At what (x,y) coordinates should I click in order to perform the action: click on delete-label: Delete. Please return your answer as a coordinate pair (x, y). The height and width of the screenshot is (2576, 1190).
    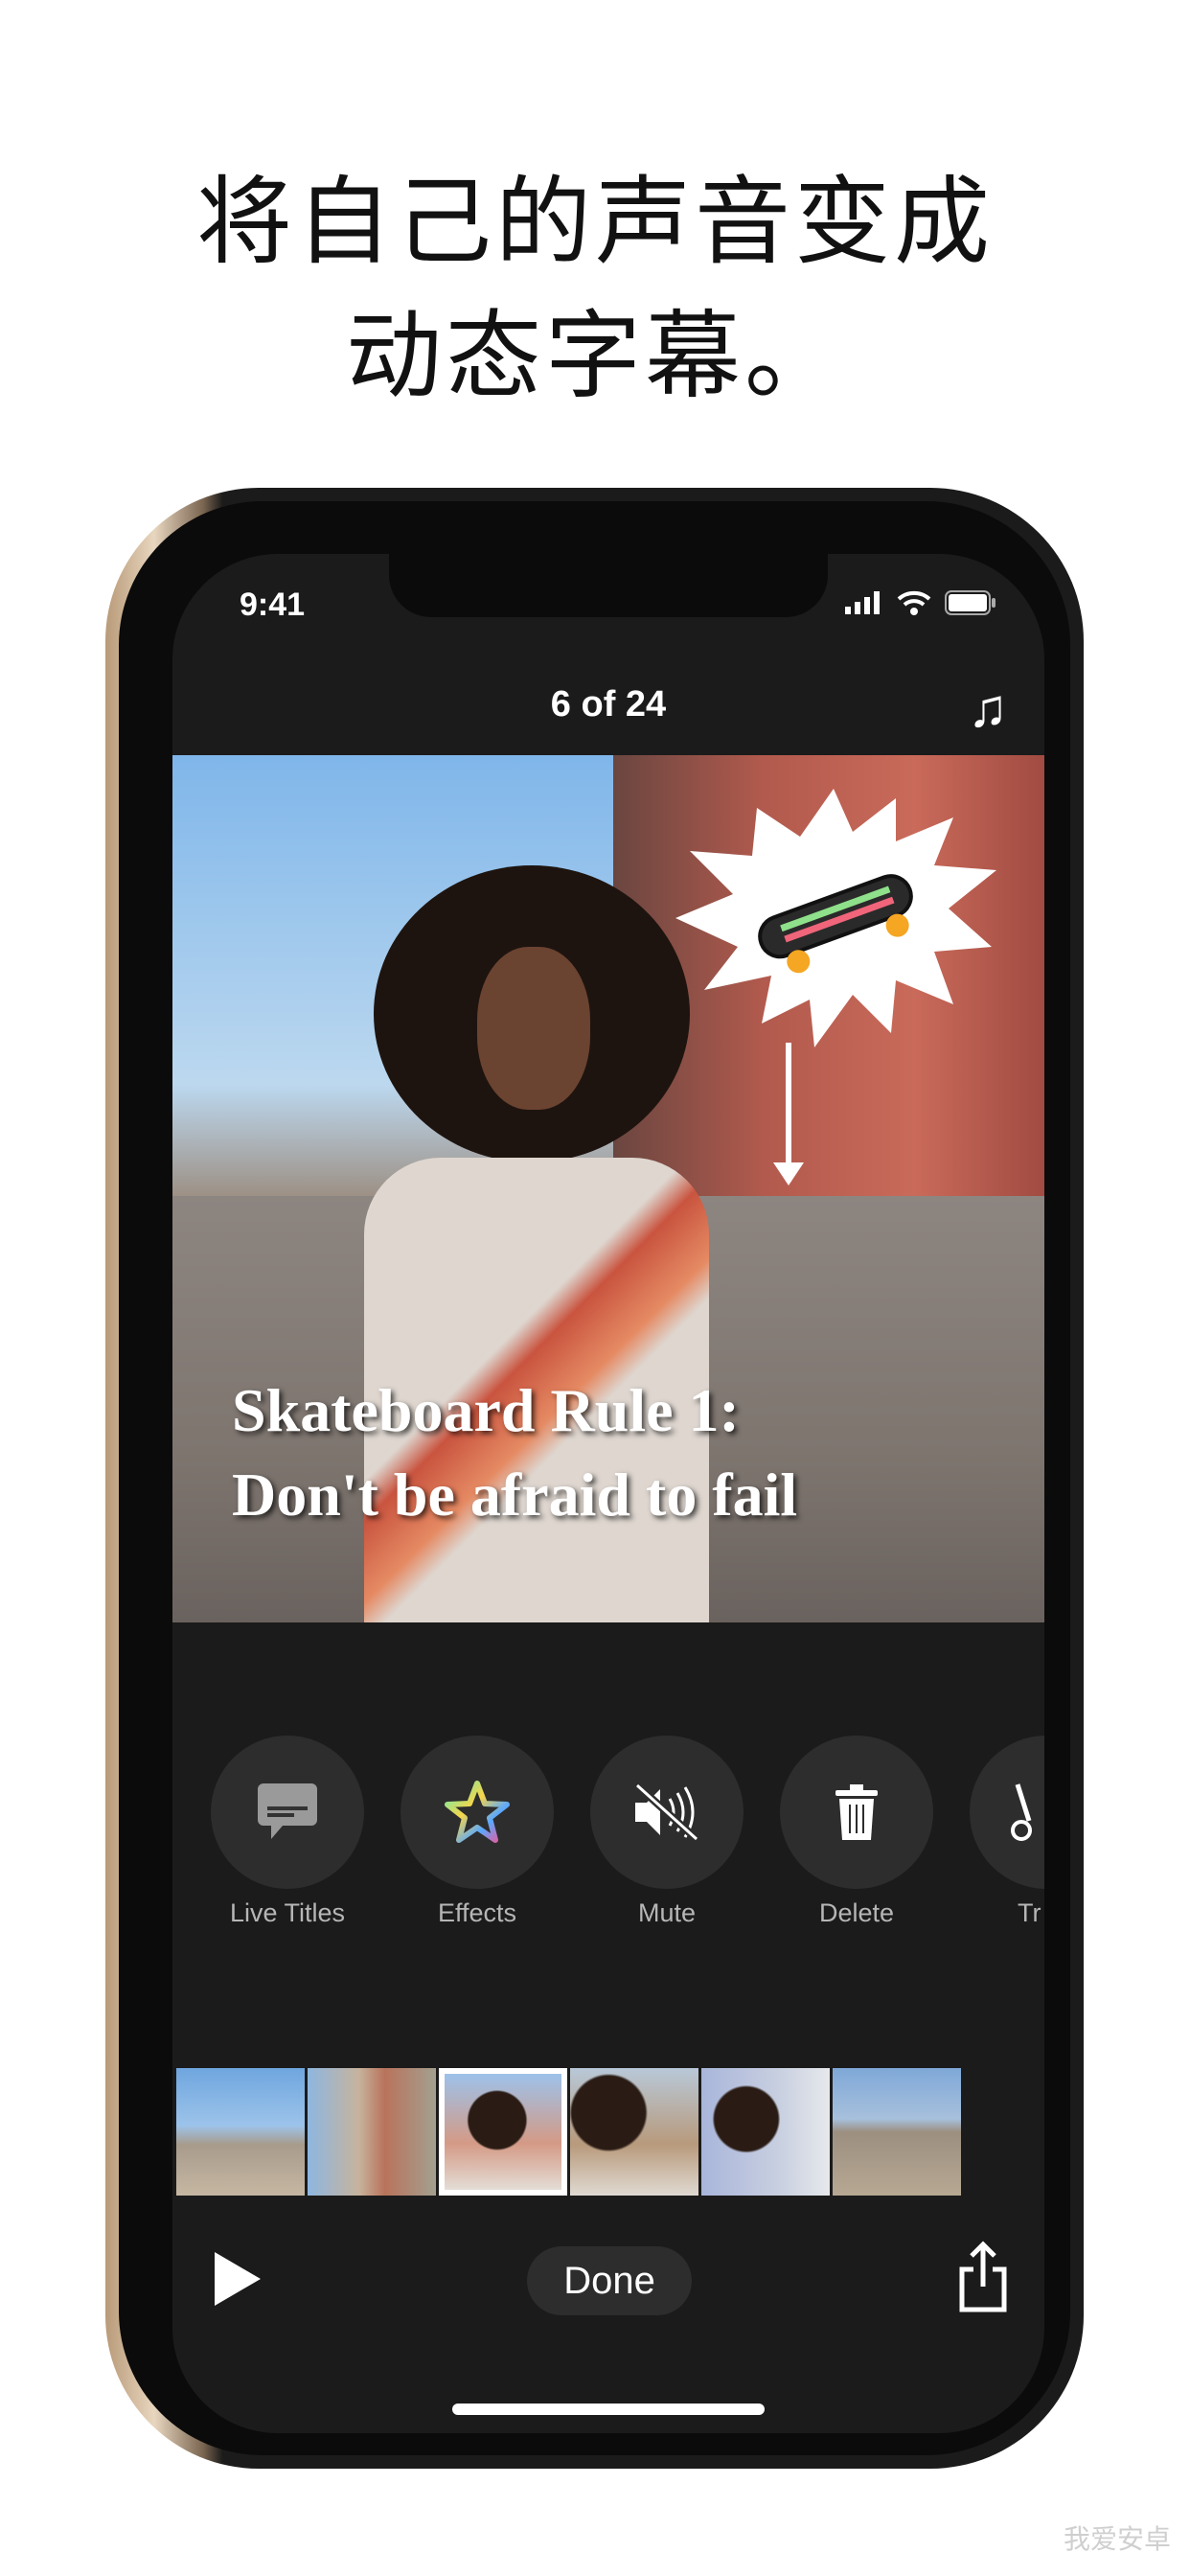
    Looking at the image, I should click on (857, 1912).